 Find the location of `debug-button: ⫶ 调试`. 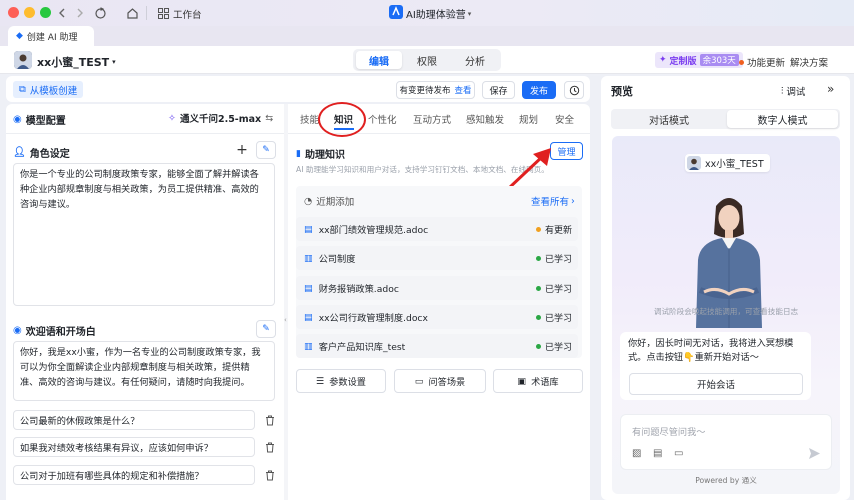

debug-button: ⫶ 调试 is located at coordinates (793, 91).